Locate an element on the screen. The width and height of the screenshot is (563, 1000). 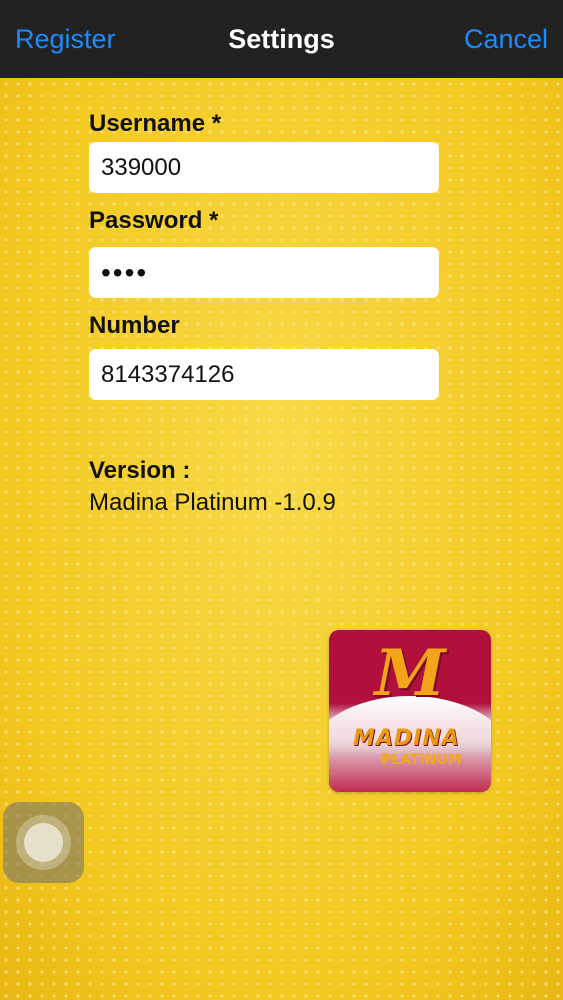
nav-bar: Register Settings Cancel is located at coordinates (281, 39).